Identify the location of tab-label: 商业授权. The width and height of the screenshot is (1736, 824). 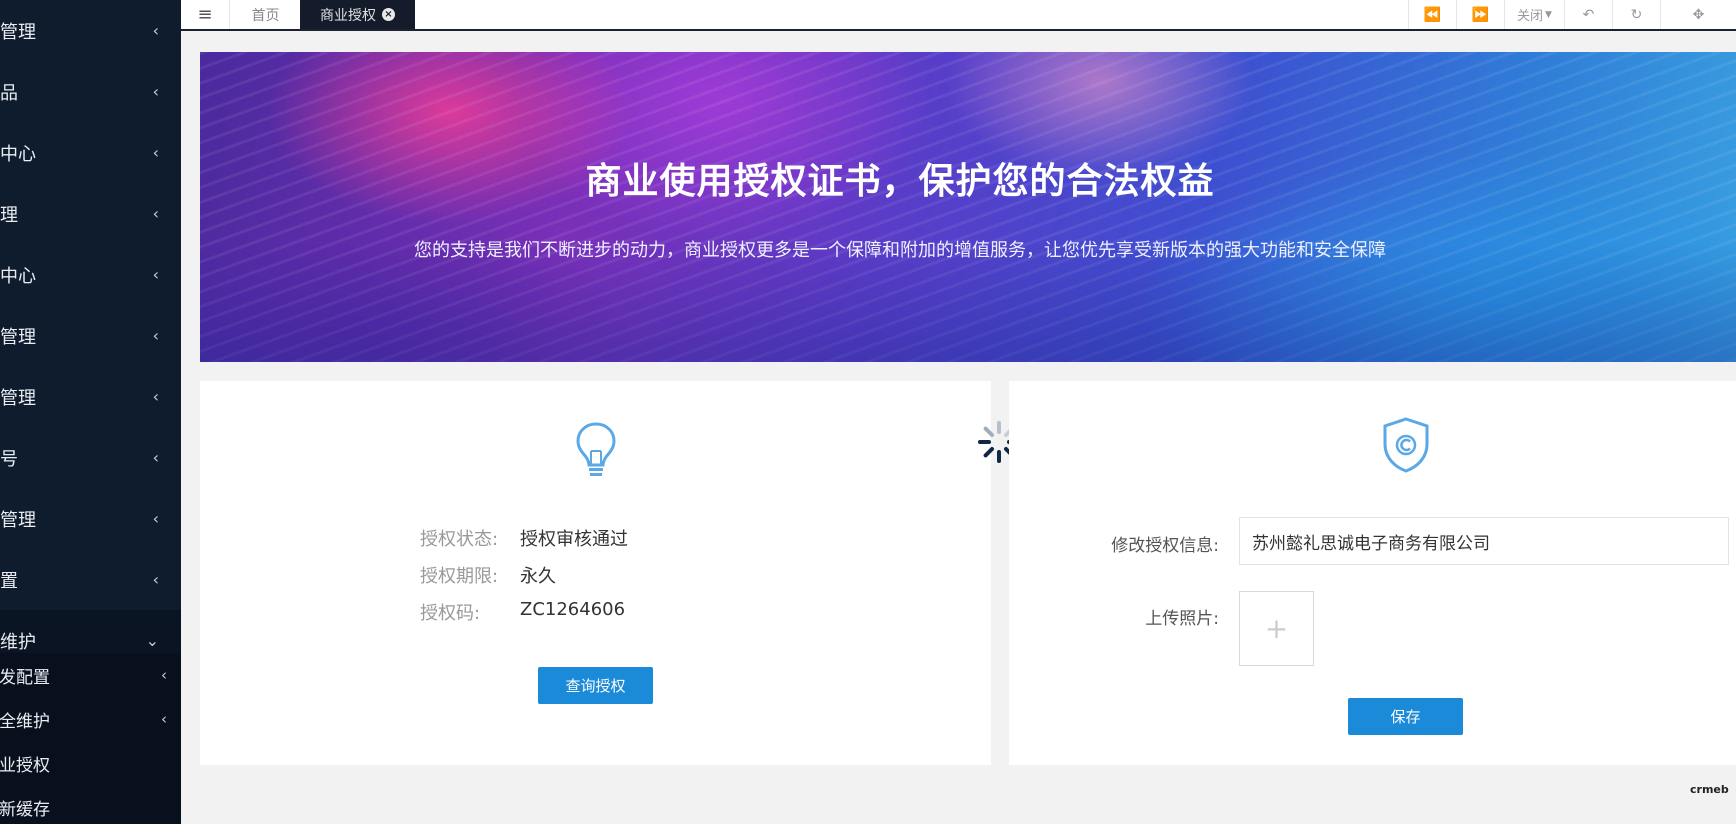
(348, 15).